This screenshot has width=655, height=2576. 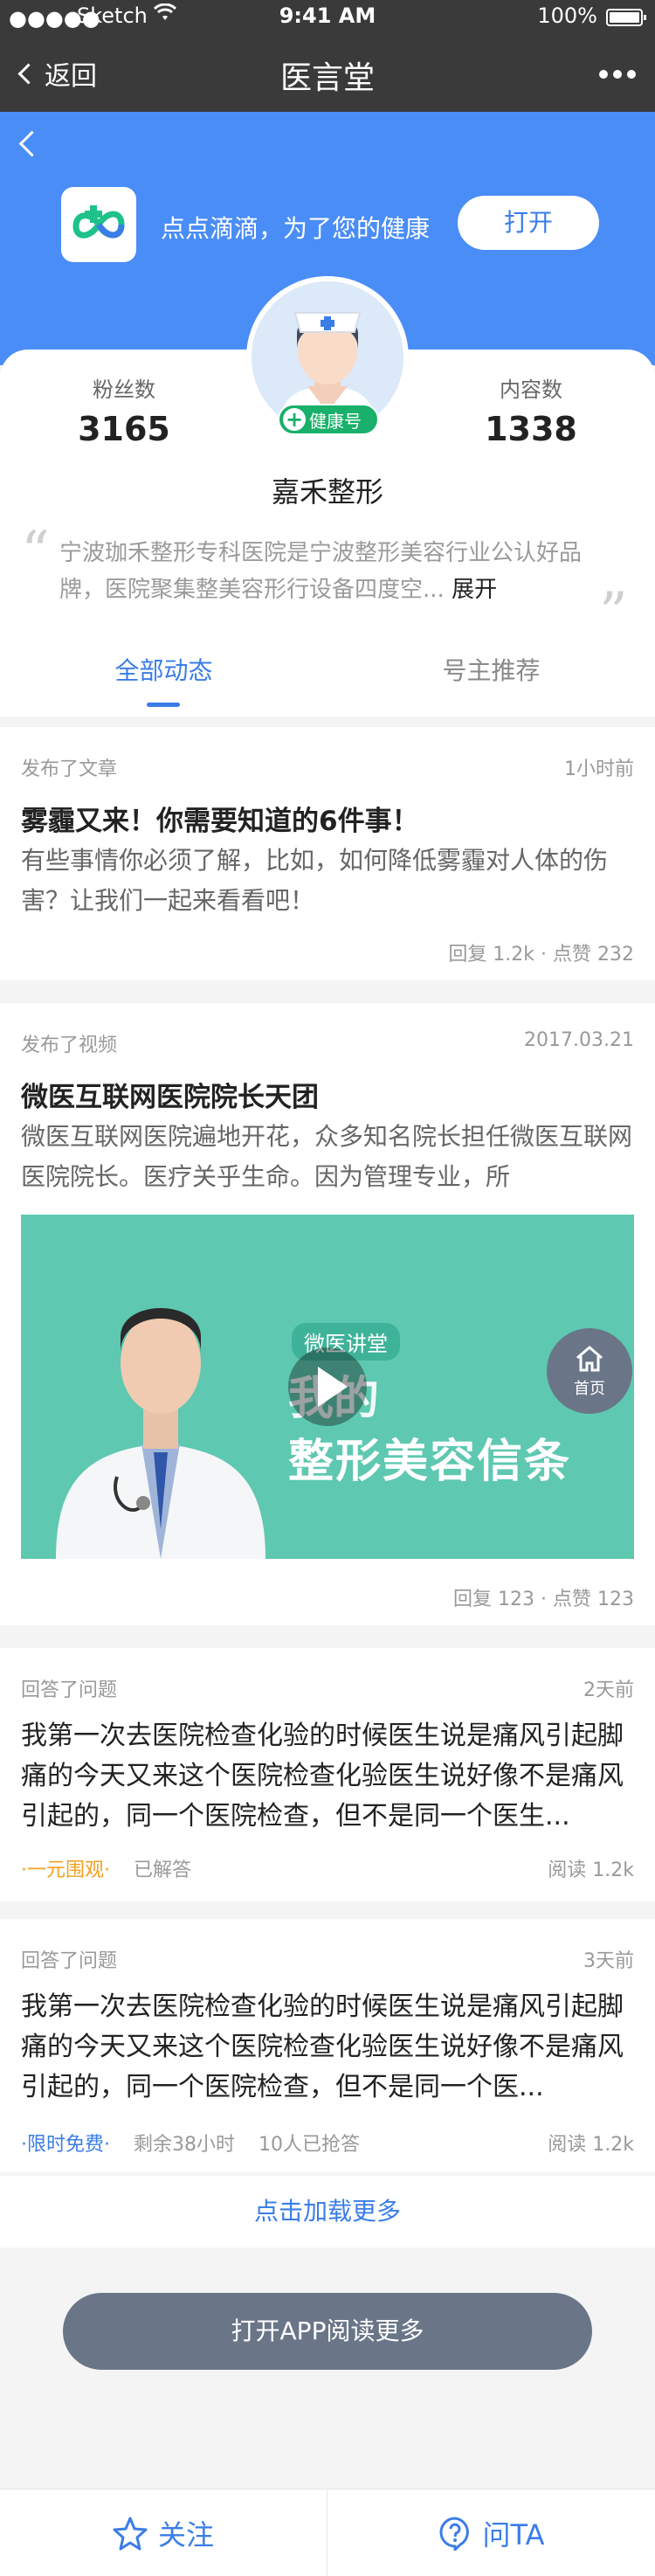 What do you see at coordinates (528, 223) in the screenshot?
I see `open-app-button: 打开` at bounding box center [528, 223].